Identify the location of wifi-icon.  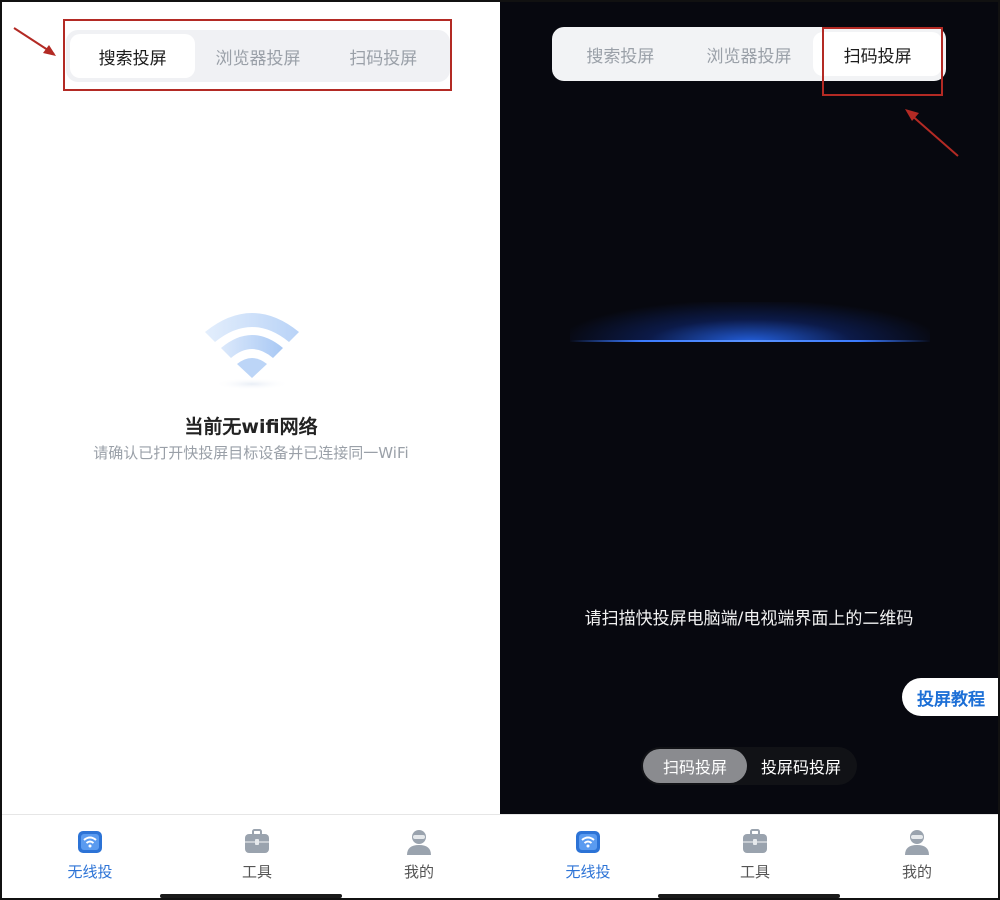
(252, 351).